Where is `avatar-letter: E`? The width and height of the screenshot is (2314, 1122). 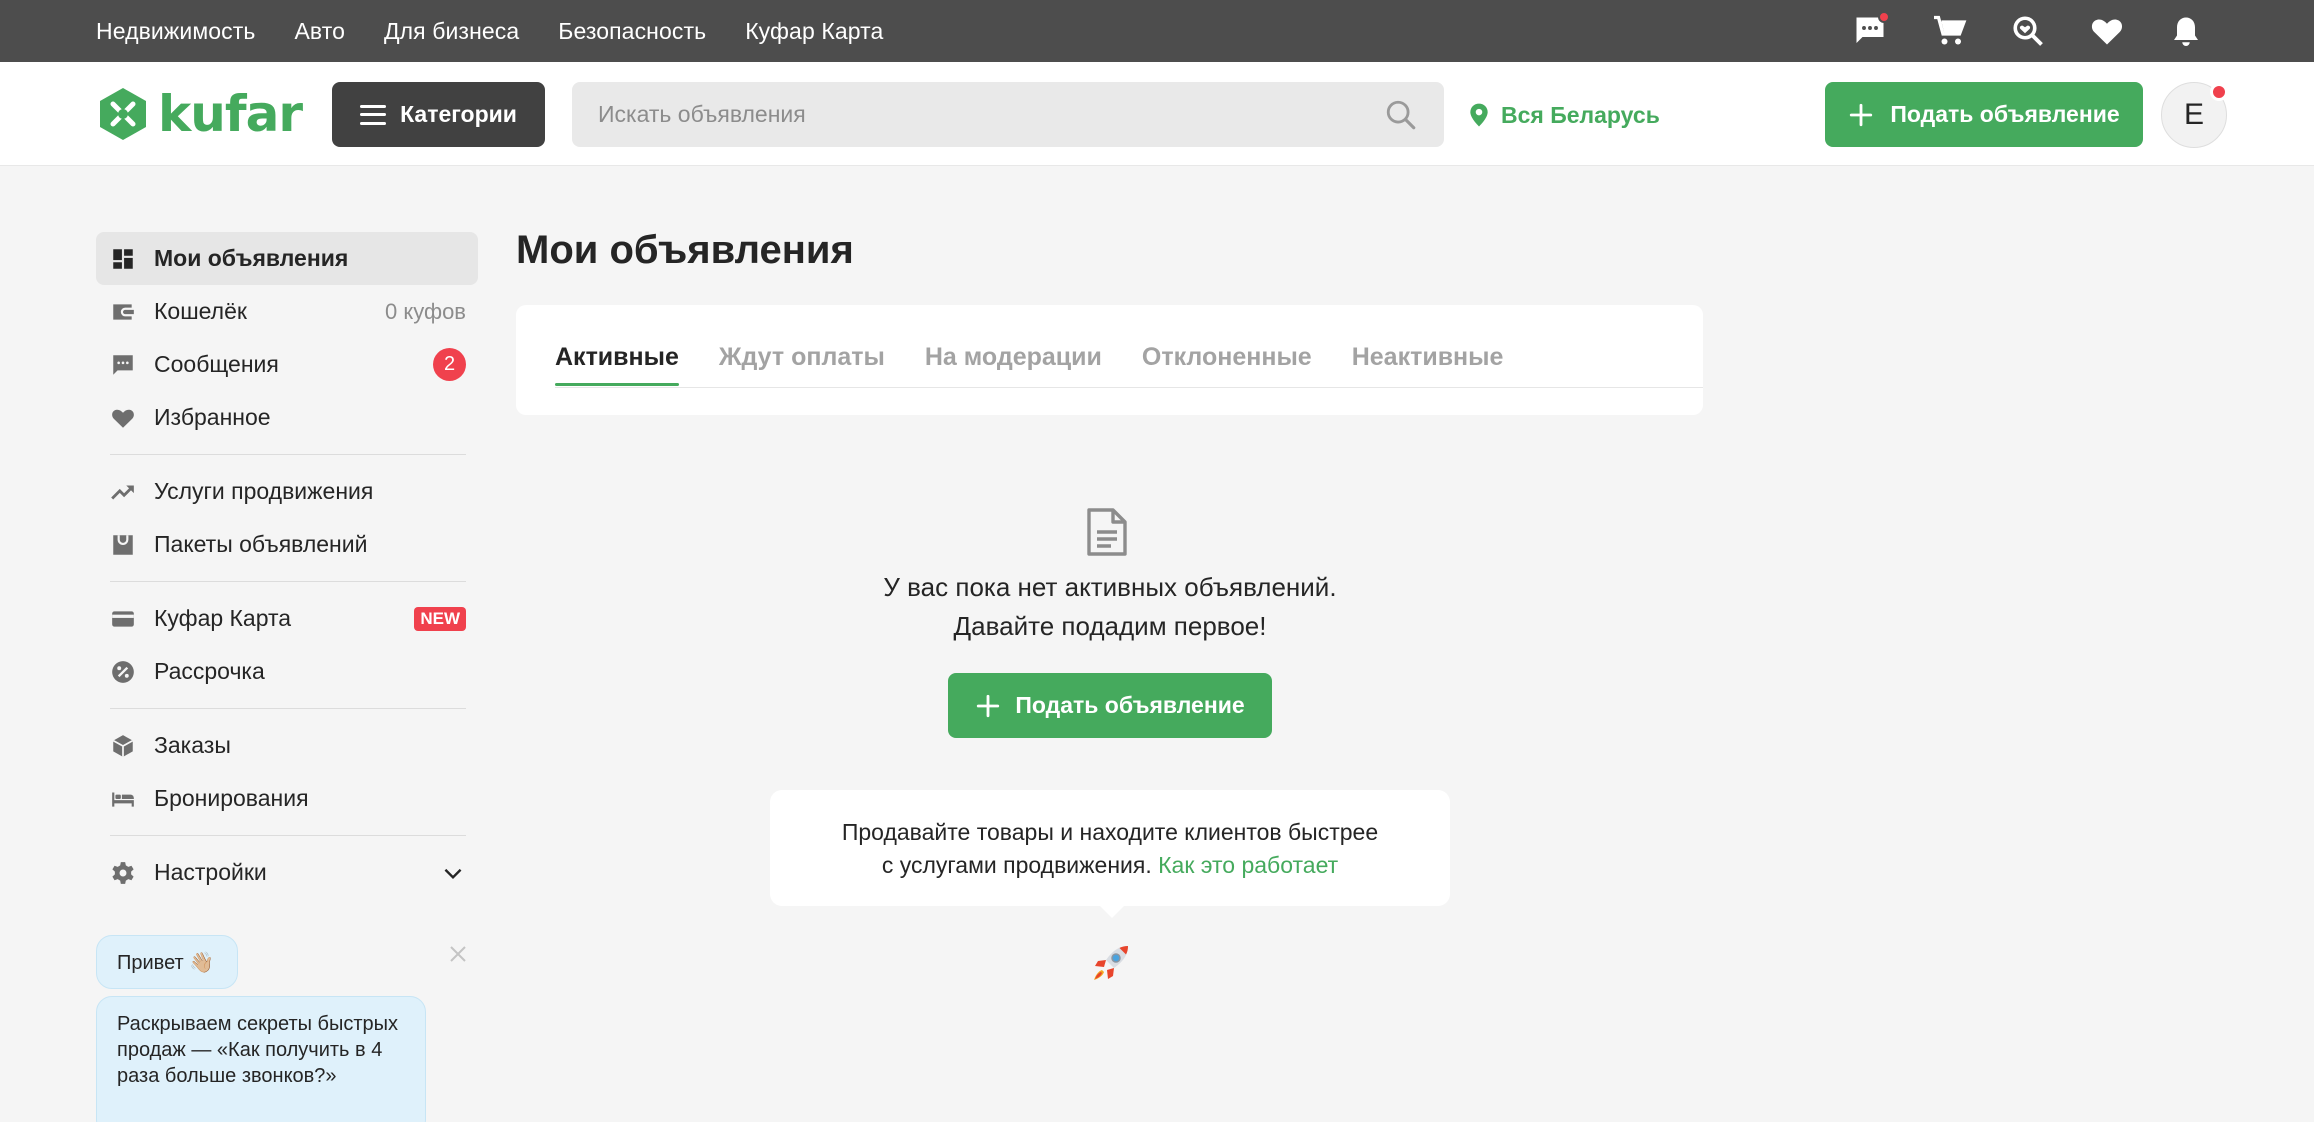
avatar-letter: E is located at coordinates (2193, 114).